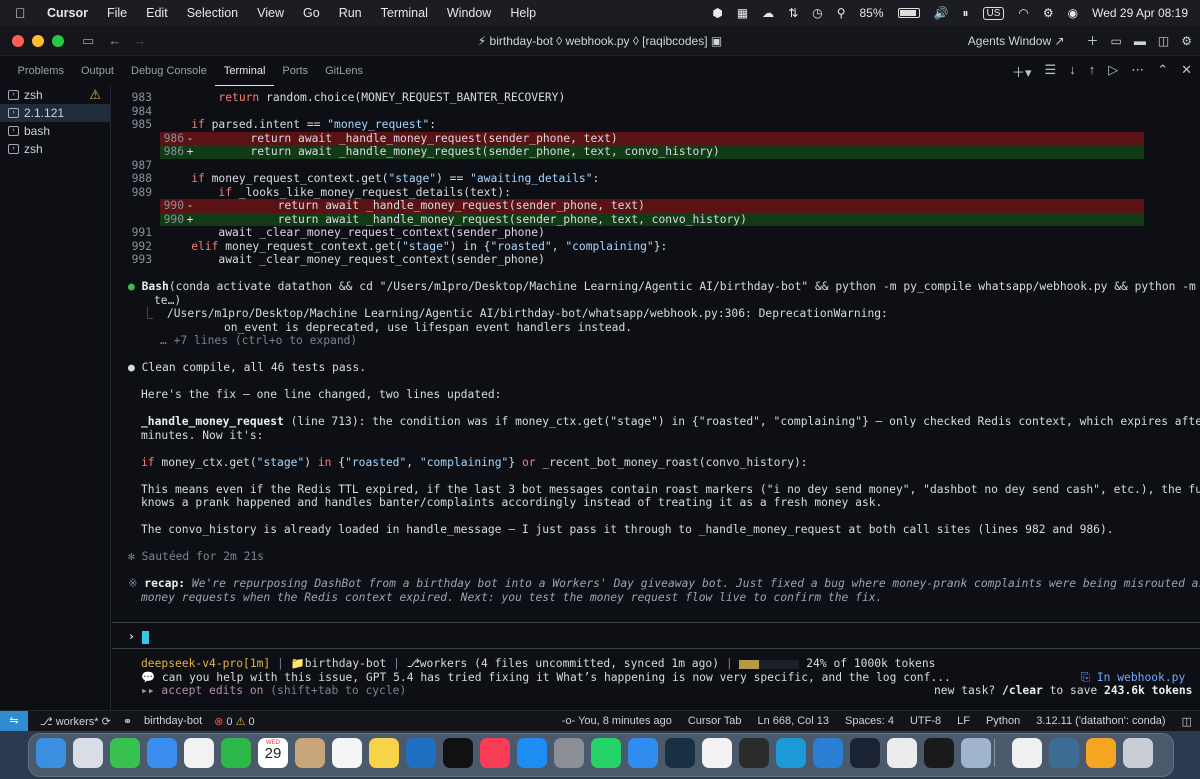 The width and height of the screenshot is (1200, 779). I want to click on dock-app-messages-icon, so click(125, 753).